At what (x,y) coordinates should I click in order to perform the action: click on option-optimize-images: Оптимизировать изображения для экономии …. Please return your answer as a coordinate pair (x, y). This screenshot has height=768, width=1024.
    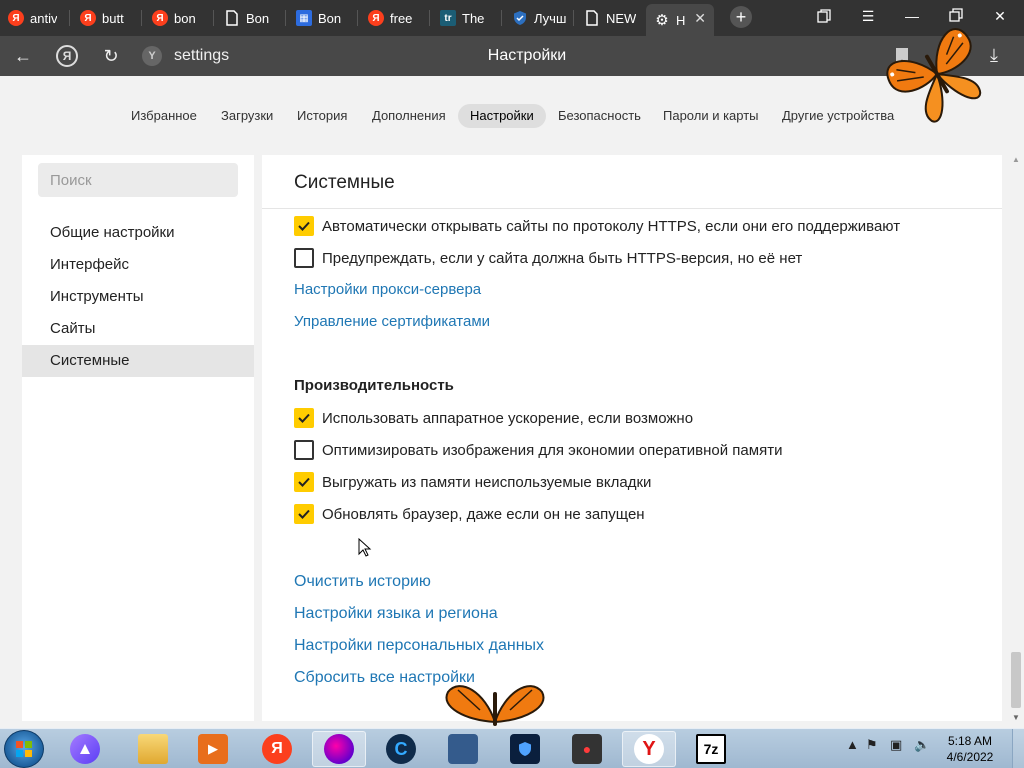
    Looking at the image, I should click on (538, 450).